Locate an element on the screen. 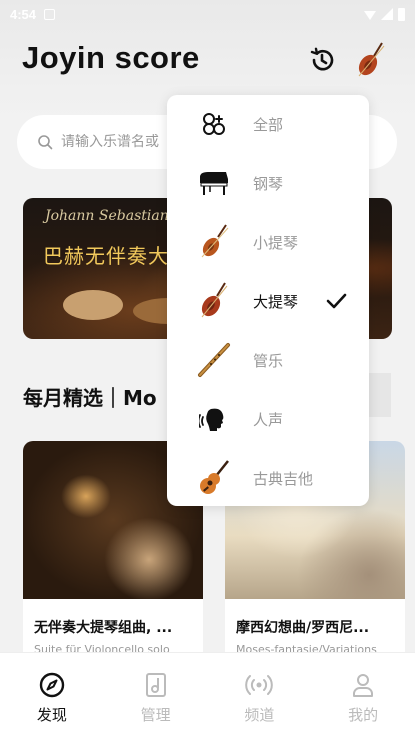 The width and height of the screenshot is (415, 739). tab-label: 频道 is located at coordinates (259, 715).